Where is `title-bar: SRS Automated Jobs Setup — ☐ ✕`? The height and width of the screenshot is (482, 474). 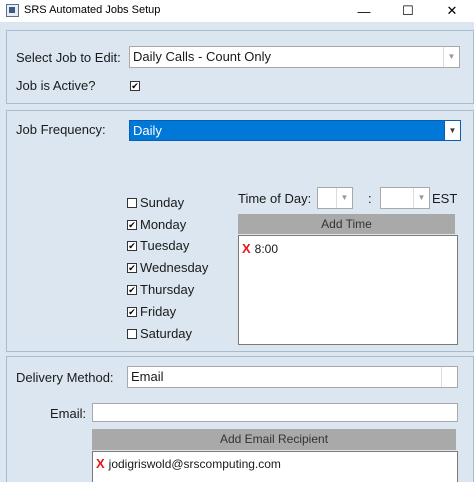 title-bar: SRS Automated Jobs Setup — ☐ ✕ is located at coordinates (237, 11).